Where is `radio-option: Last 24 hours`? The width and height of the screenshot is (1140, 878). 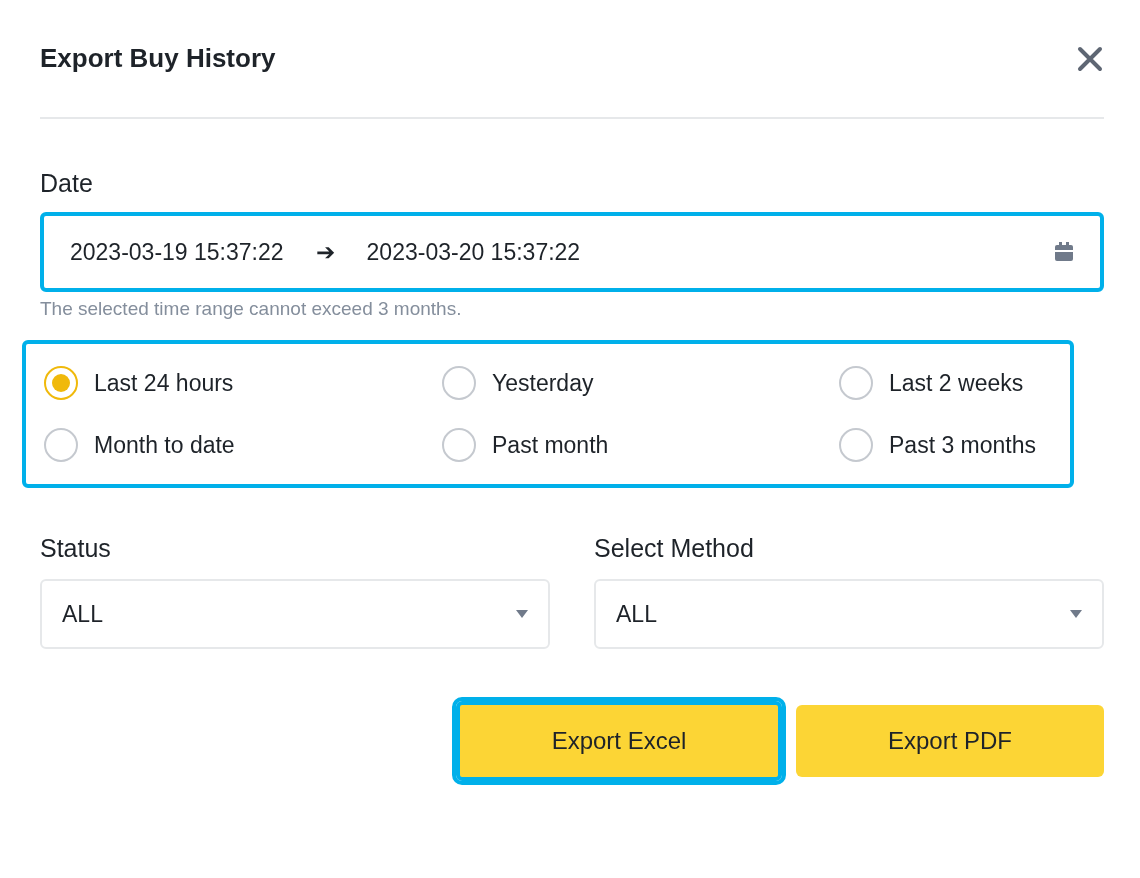
radio-option: Last 24 hours is located at coordinates (139, 383).